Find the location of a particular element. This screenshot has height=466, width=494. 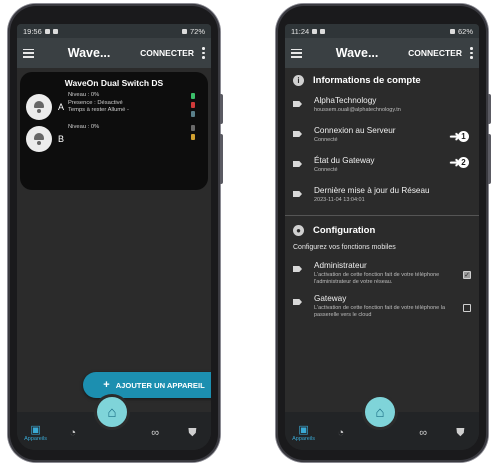

add-device-label: AJOUTER UN APPAREIL is located at coordinates (160, 385).